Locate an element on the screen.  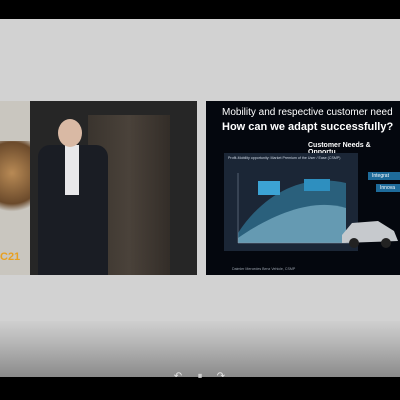
player-controls: ↶ ⏸ ↷ is located at coordinates (200, 377).